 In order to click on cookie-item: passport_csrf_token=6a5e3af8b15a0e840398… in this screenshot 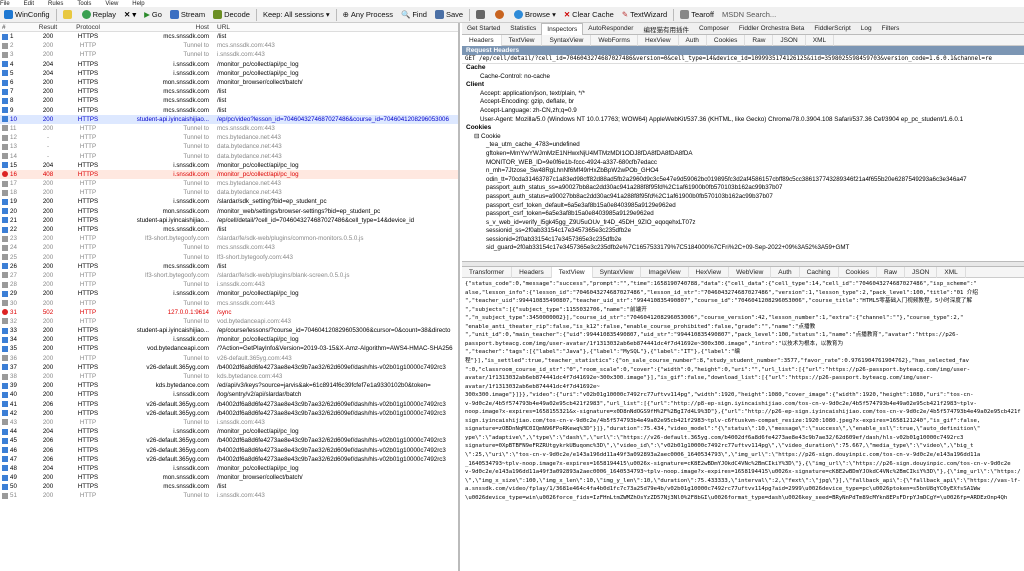, I will do `click(743, 214)`.